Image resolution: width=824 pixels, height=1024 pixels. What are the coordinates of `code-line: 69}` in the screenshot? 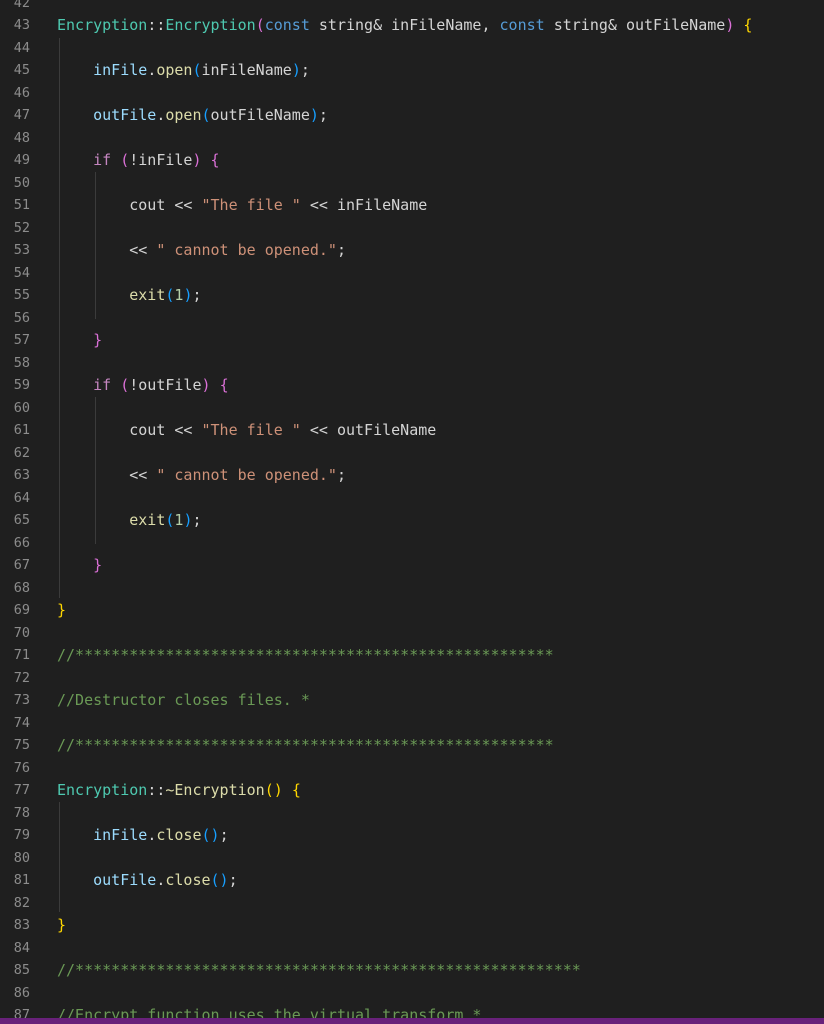 It's located at (412, 610).